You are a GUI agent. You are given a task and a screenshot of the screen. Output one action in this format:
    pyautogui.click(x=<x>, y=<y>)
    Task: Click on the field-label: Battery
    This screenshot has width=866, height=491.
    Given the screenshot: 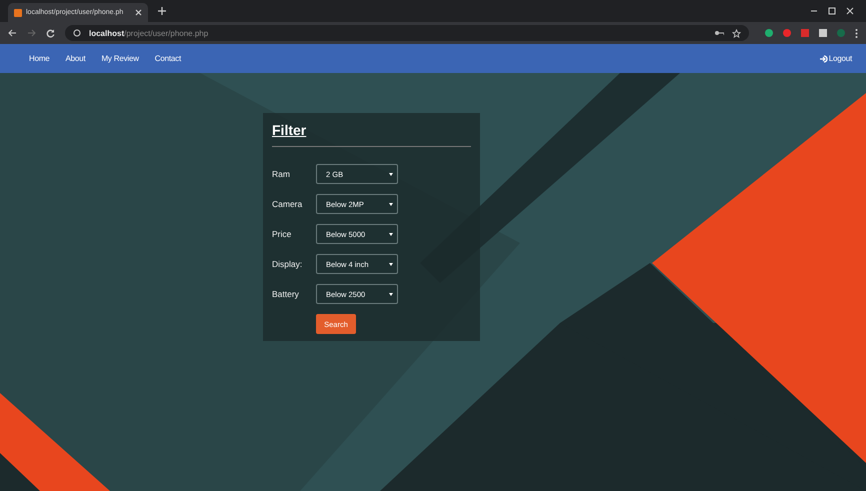 What is the action you would take?
    pyautogui.click(x=286, y=294)
    